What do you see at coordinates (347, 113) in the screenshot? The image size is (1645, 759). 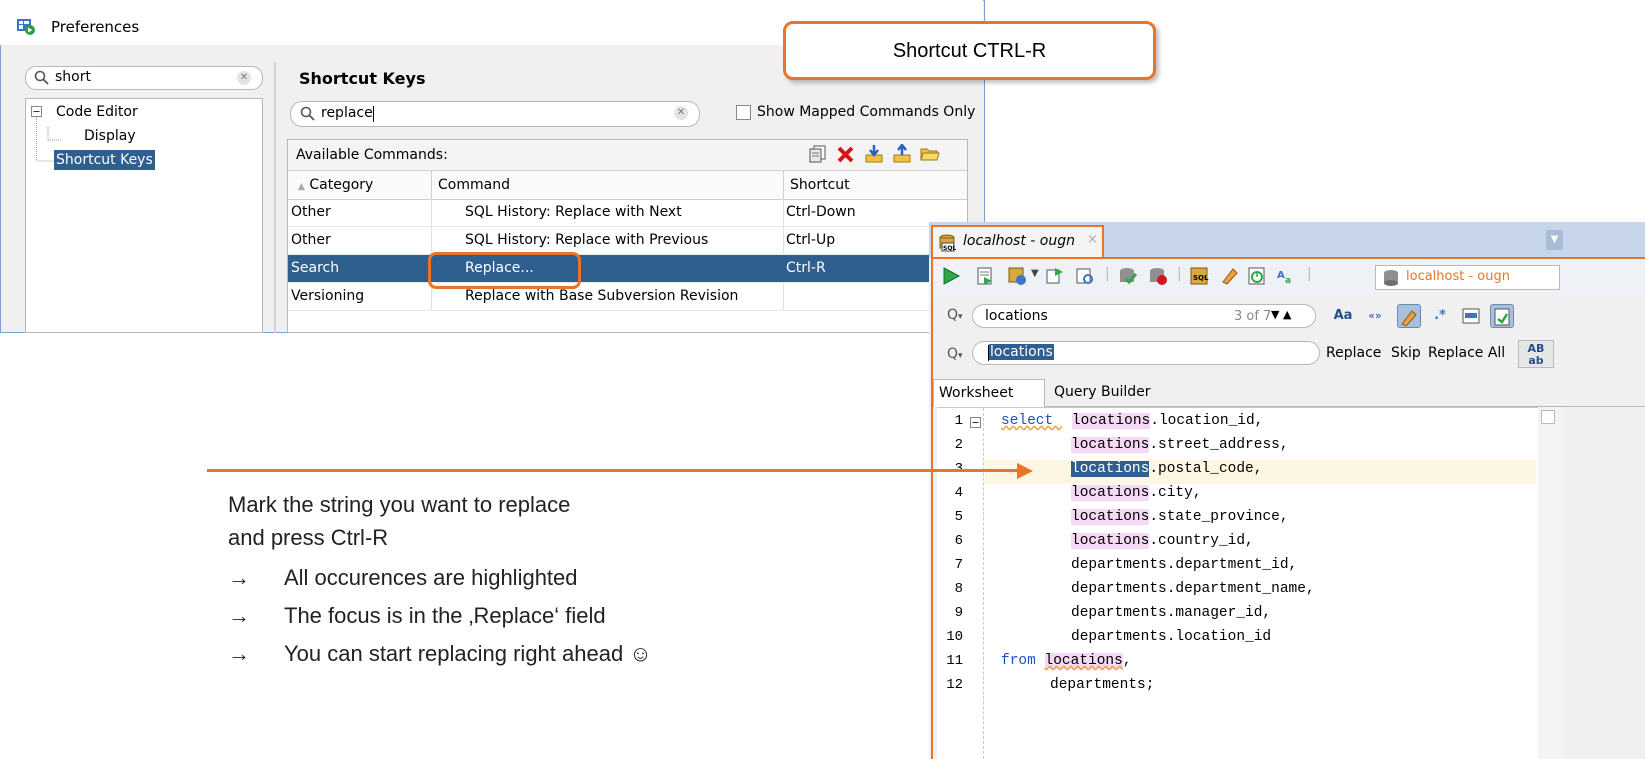 I see `shortcut-search-value: replace` at bounding box center [347, 113].